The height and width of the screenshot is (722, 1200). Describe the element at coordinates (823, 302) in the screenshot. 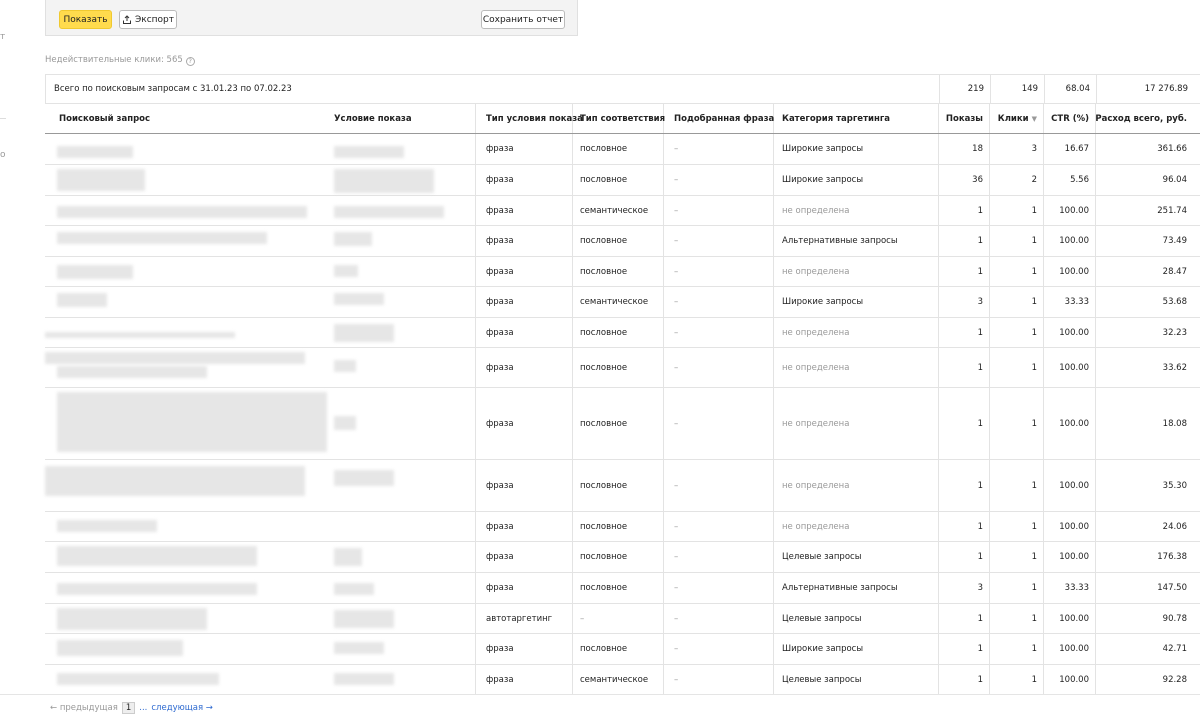

I see `category-cell: Широкие запросы` at that location.